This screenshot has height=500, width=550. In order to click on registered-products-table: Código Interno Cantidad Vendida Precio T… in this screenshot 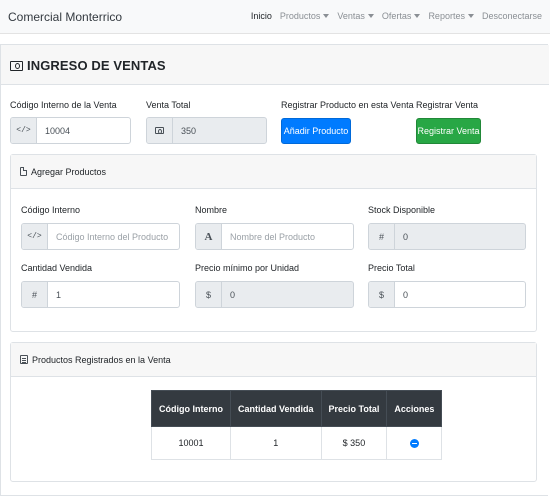, I will do `click(297, 425)`.